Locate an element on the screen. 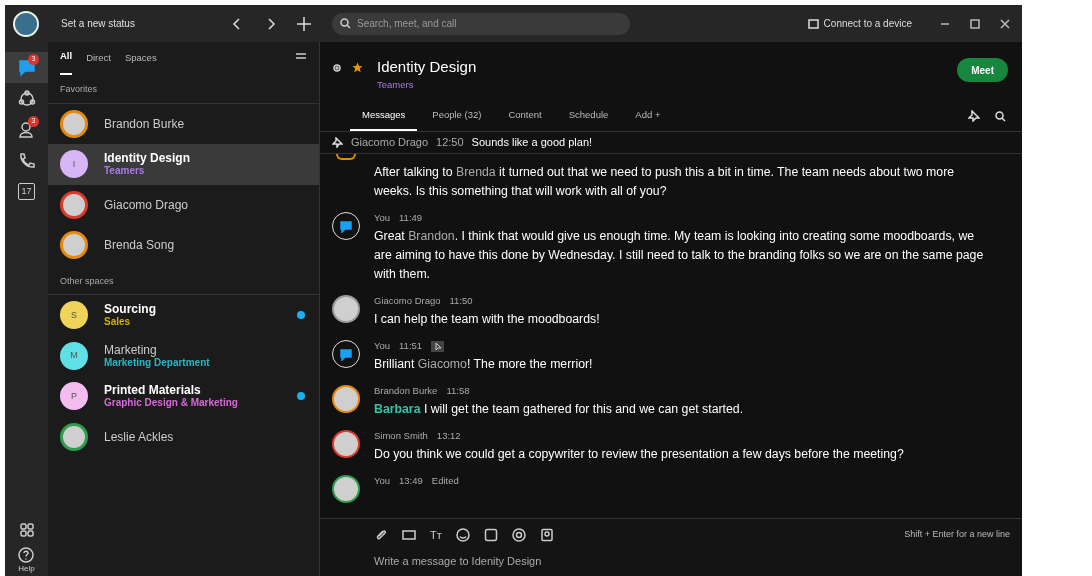 Image resolution: width=1092 pixels, height=576 pixels. rail-item: 17 is located at coordinates (26, 191).